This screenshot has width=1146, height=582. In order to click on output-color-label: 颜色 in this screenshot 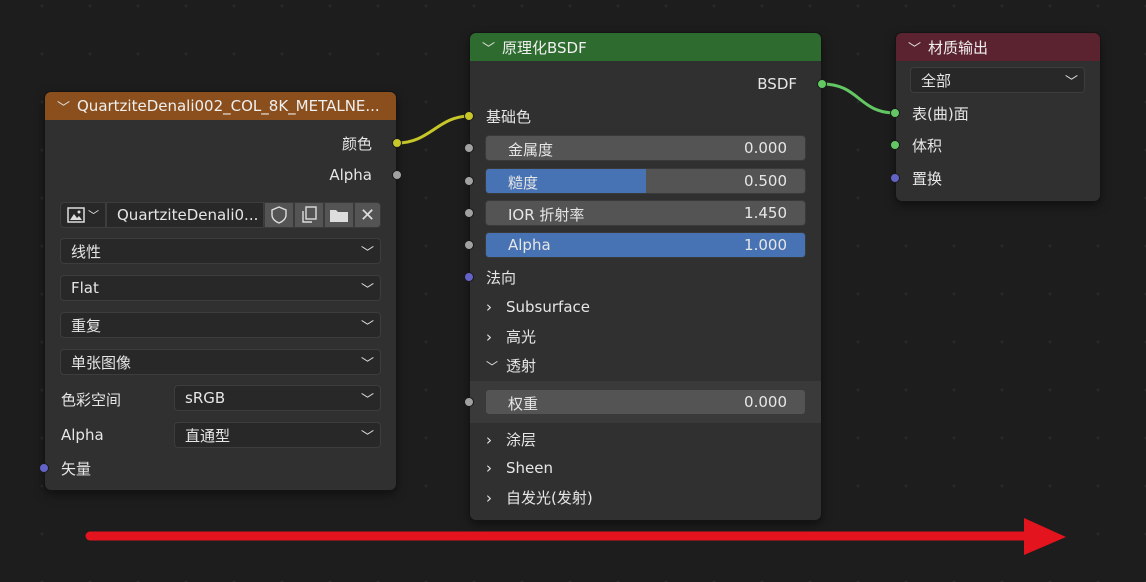, I will do `click(356, 143)`.